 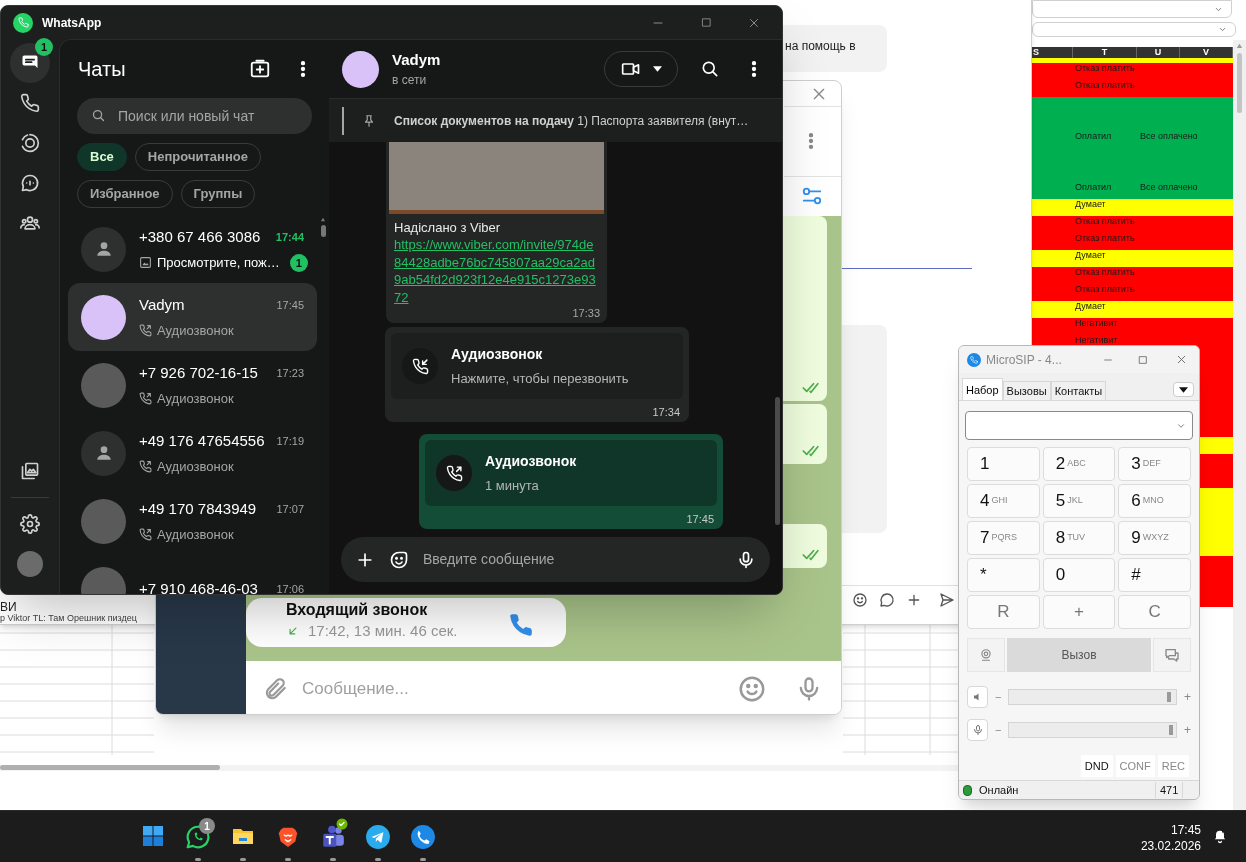 I want to click on channels-icon, so click(x=30, y=183).